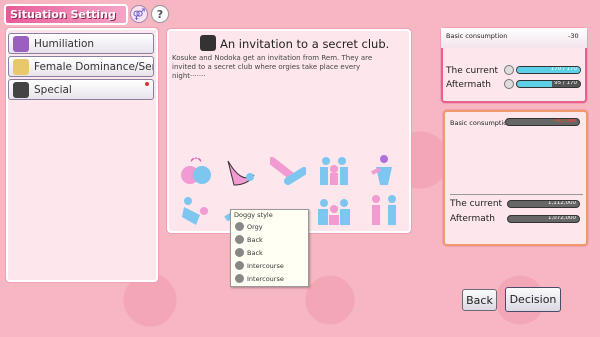 The image size is (600, 337). Describe the element at coordinates (21, 43) in the screenshot. I see `humiliation-icon` at that location.